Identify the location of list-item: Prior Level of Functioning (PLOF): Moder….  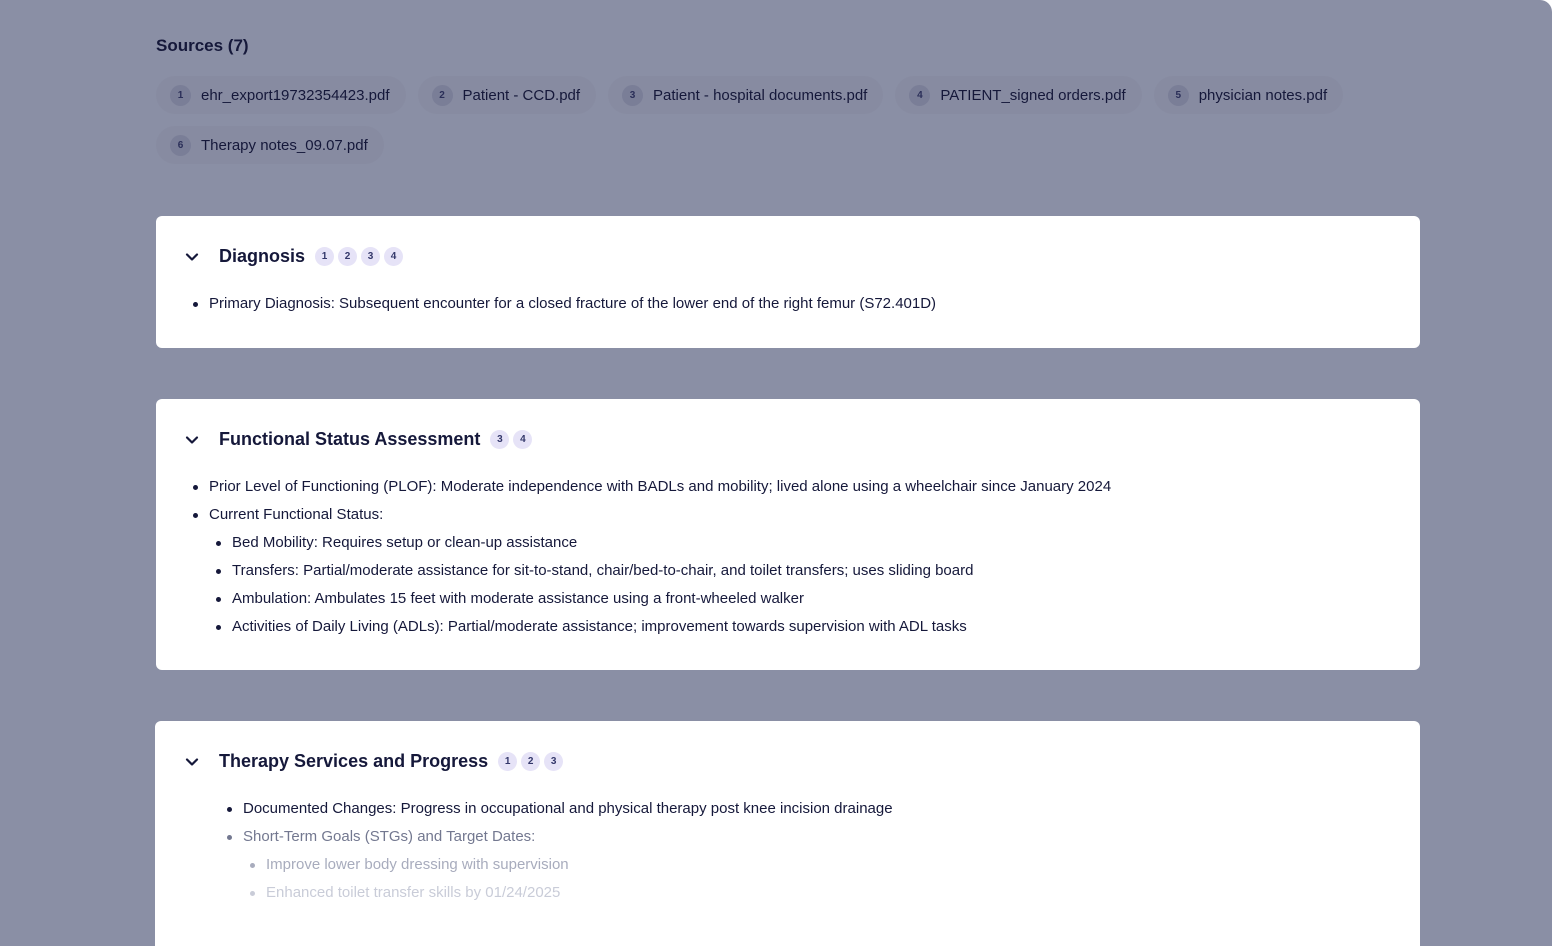
(652, 487).